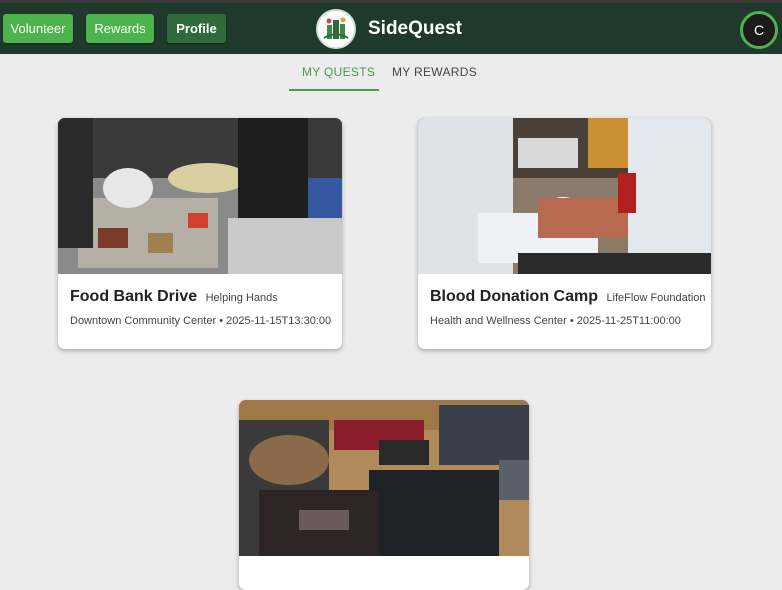 This screenshot has width=782, height=590. Describe the element at coordinates (120, 28) in the screenshot. I see `rewards-button: Rewards` at that location.